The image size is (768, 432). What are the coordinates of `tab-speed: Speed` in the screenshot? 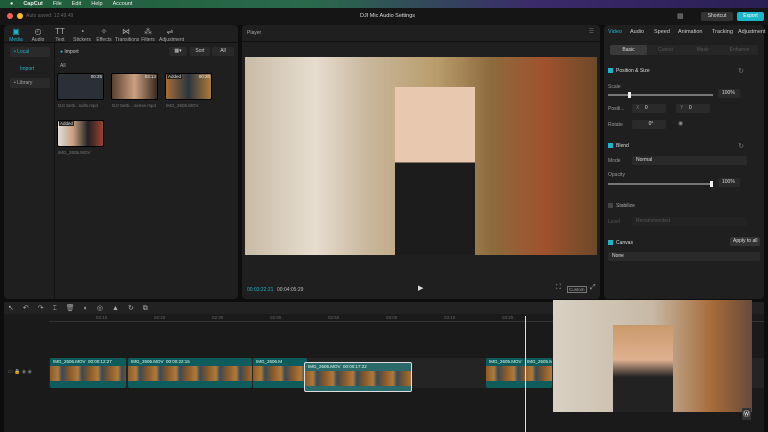 It's located at (662, 32).